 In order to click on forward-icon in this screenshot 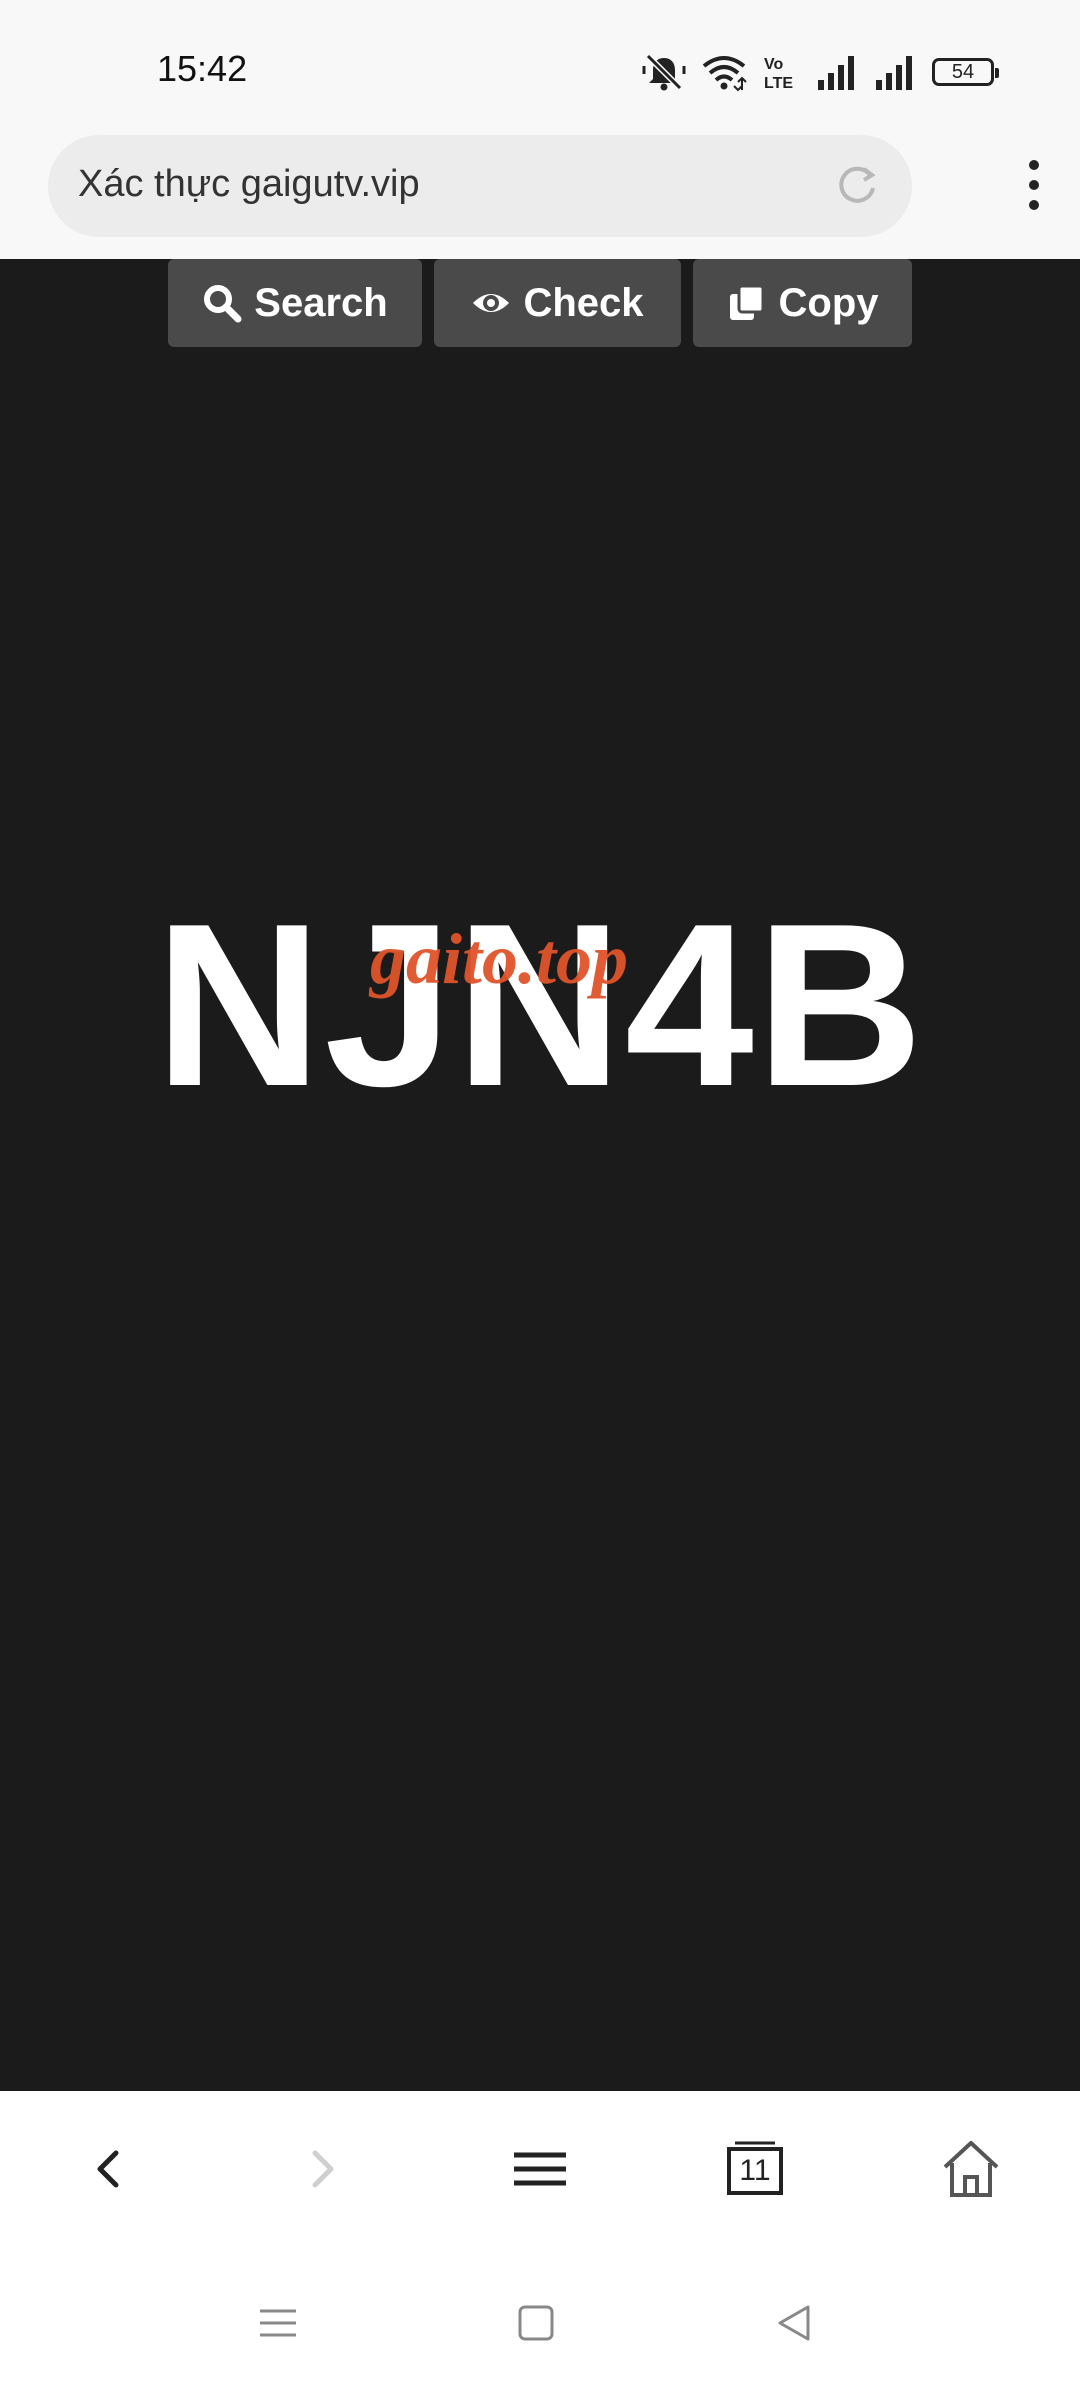, I will do `click(323, 2169)`.